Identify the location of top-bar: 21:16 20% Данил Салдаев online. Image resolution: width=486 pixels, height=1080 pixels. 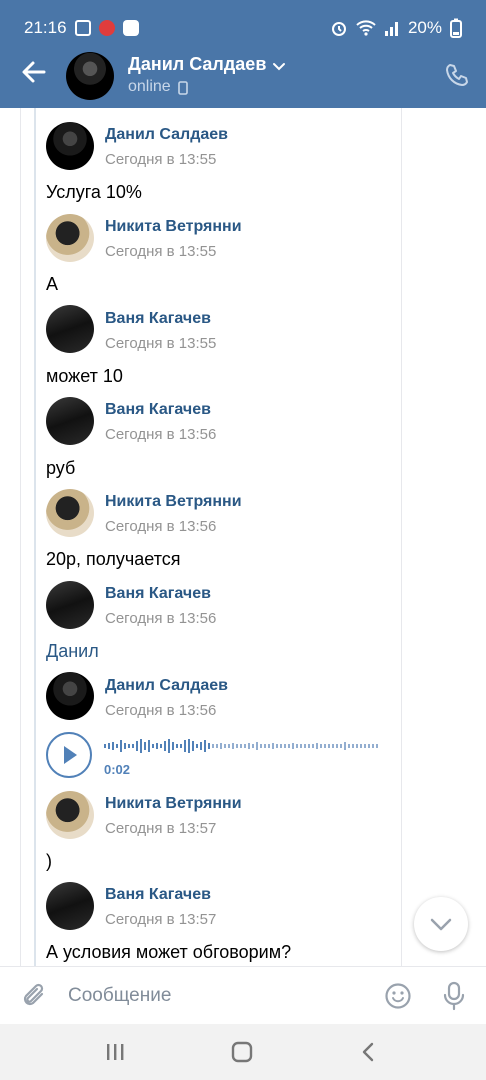
(243, 54).